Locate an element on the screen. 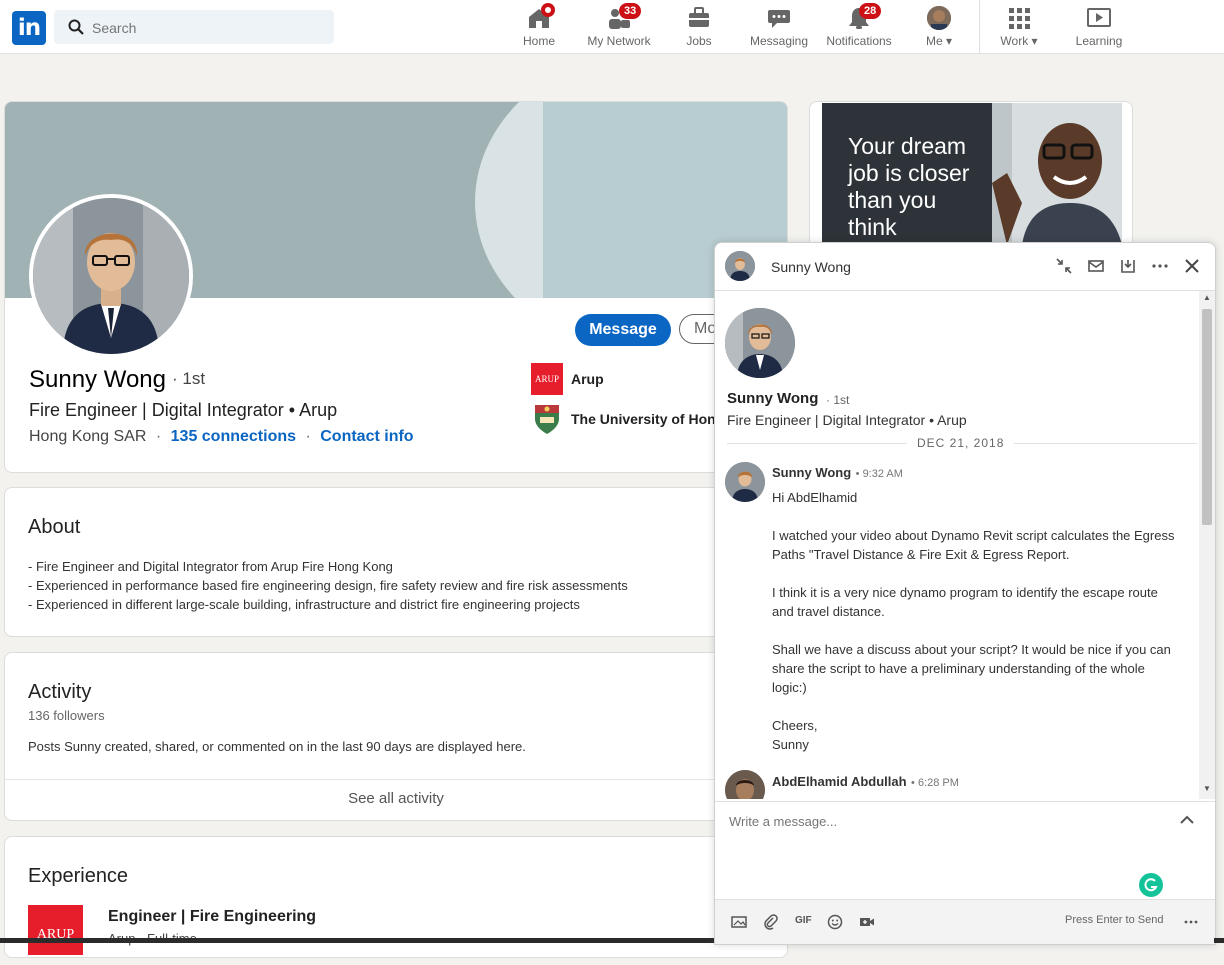 This screenshot has height=965, width=1224. message-button: Message is located at coordinates (623, 330).